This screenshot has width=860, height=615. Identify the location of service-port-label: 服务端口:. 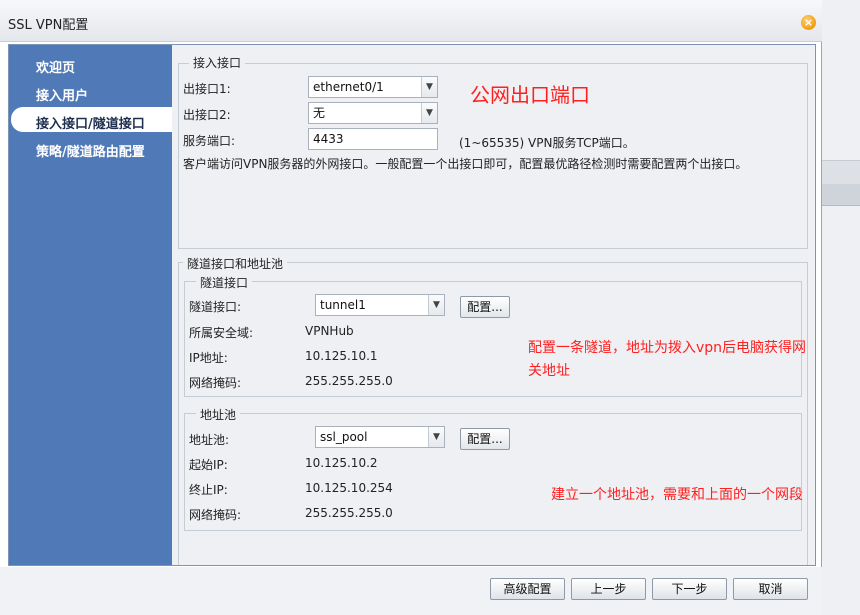
(209, 141).